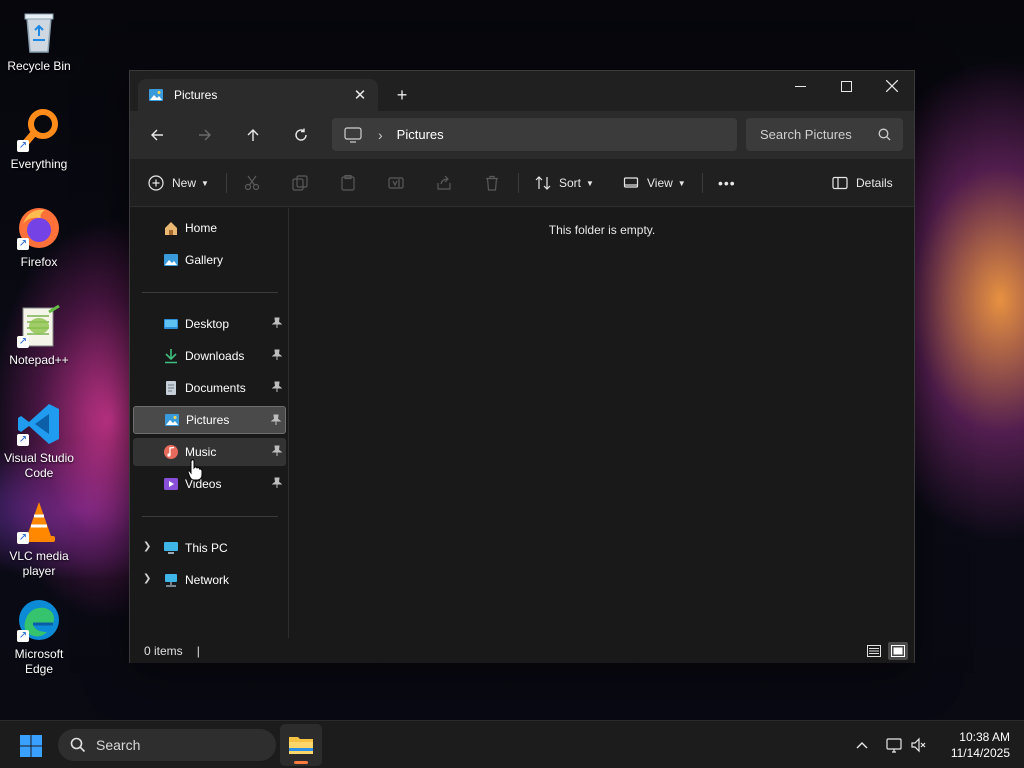 The height and width of the screenshot is (768, 1024). Describe the element at coordinates (862, 183) in the screenshot. I see `details-pane-button: Details` at that location.